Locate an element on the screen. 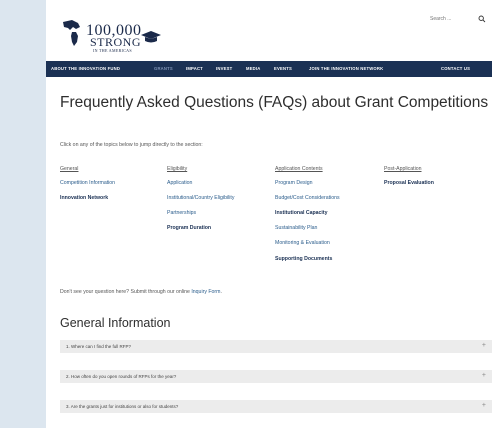 This screenshot has width=492, height=428. search-input is located at coordinates (452, 19).